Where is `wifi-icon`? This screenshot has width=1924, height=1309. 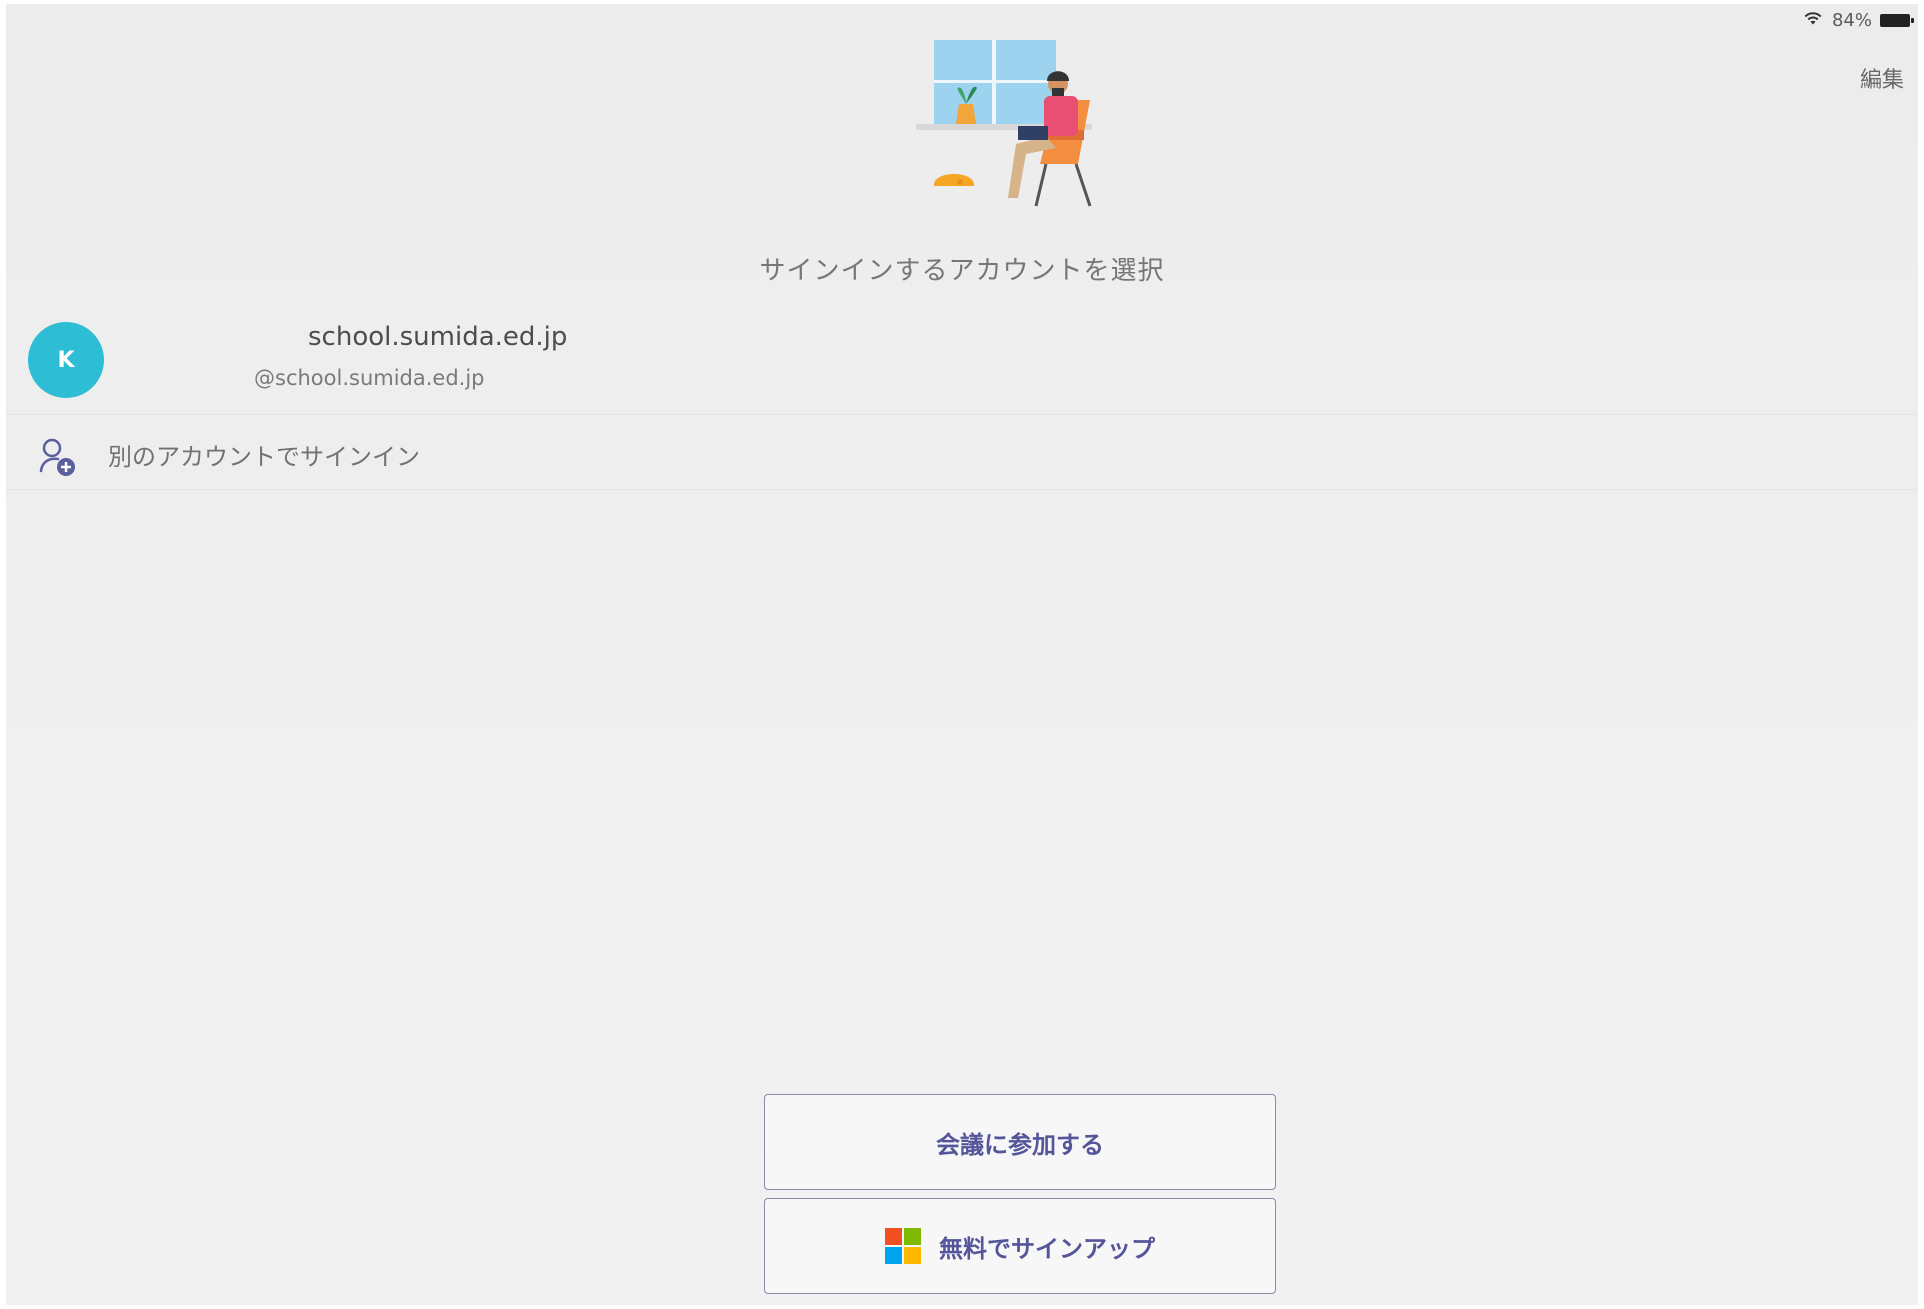
wifi-icon is located at coordinates (1813, 20).